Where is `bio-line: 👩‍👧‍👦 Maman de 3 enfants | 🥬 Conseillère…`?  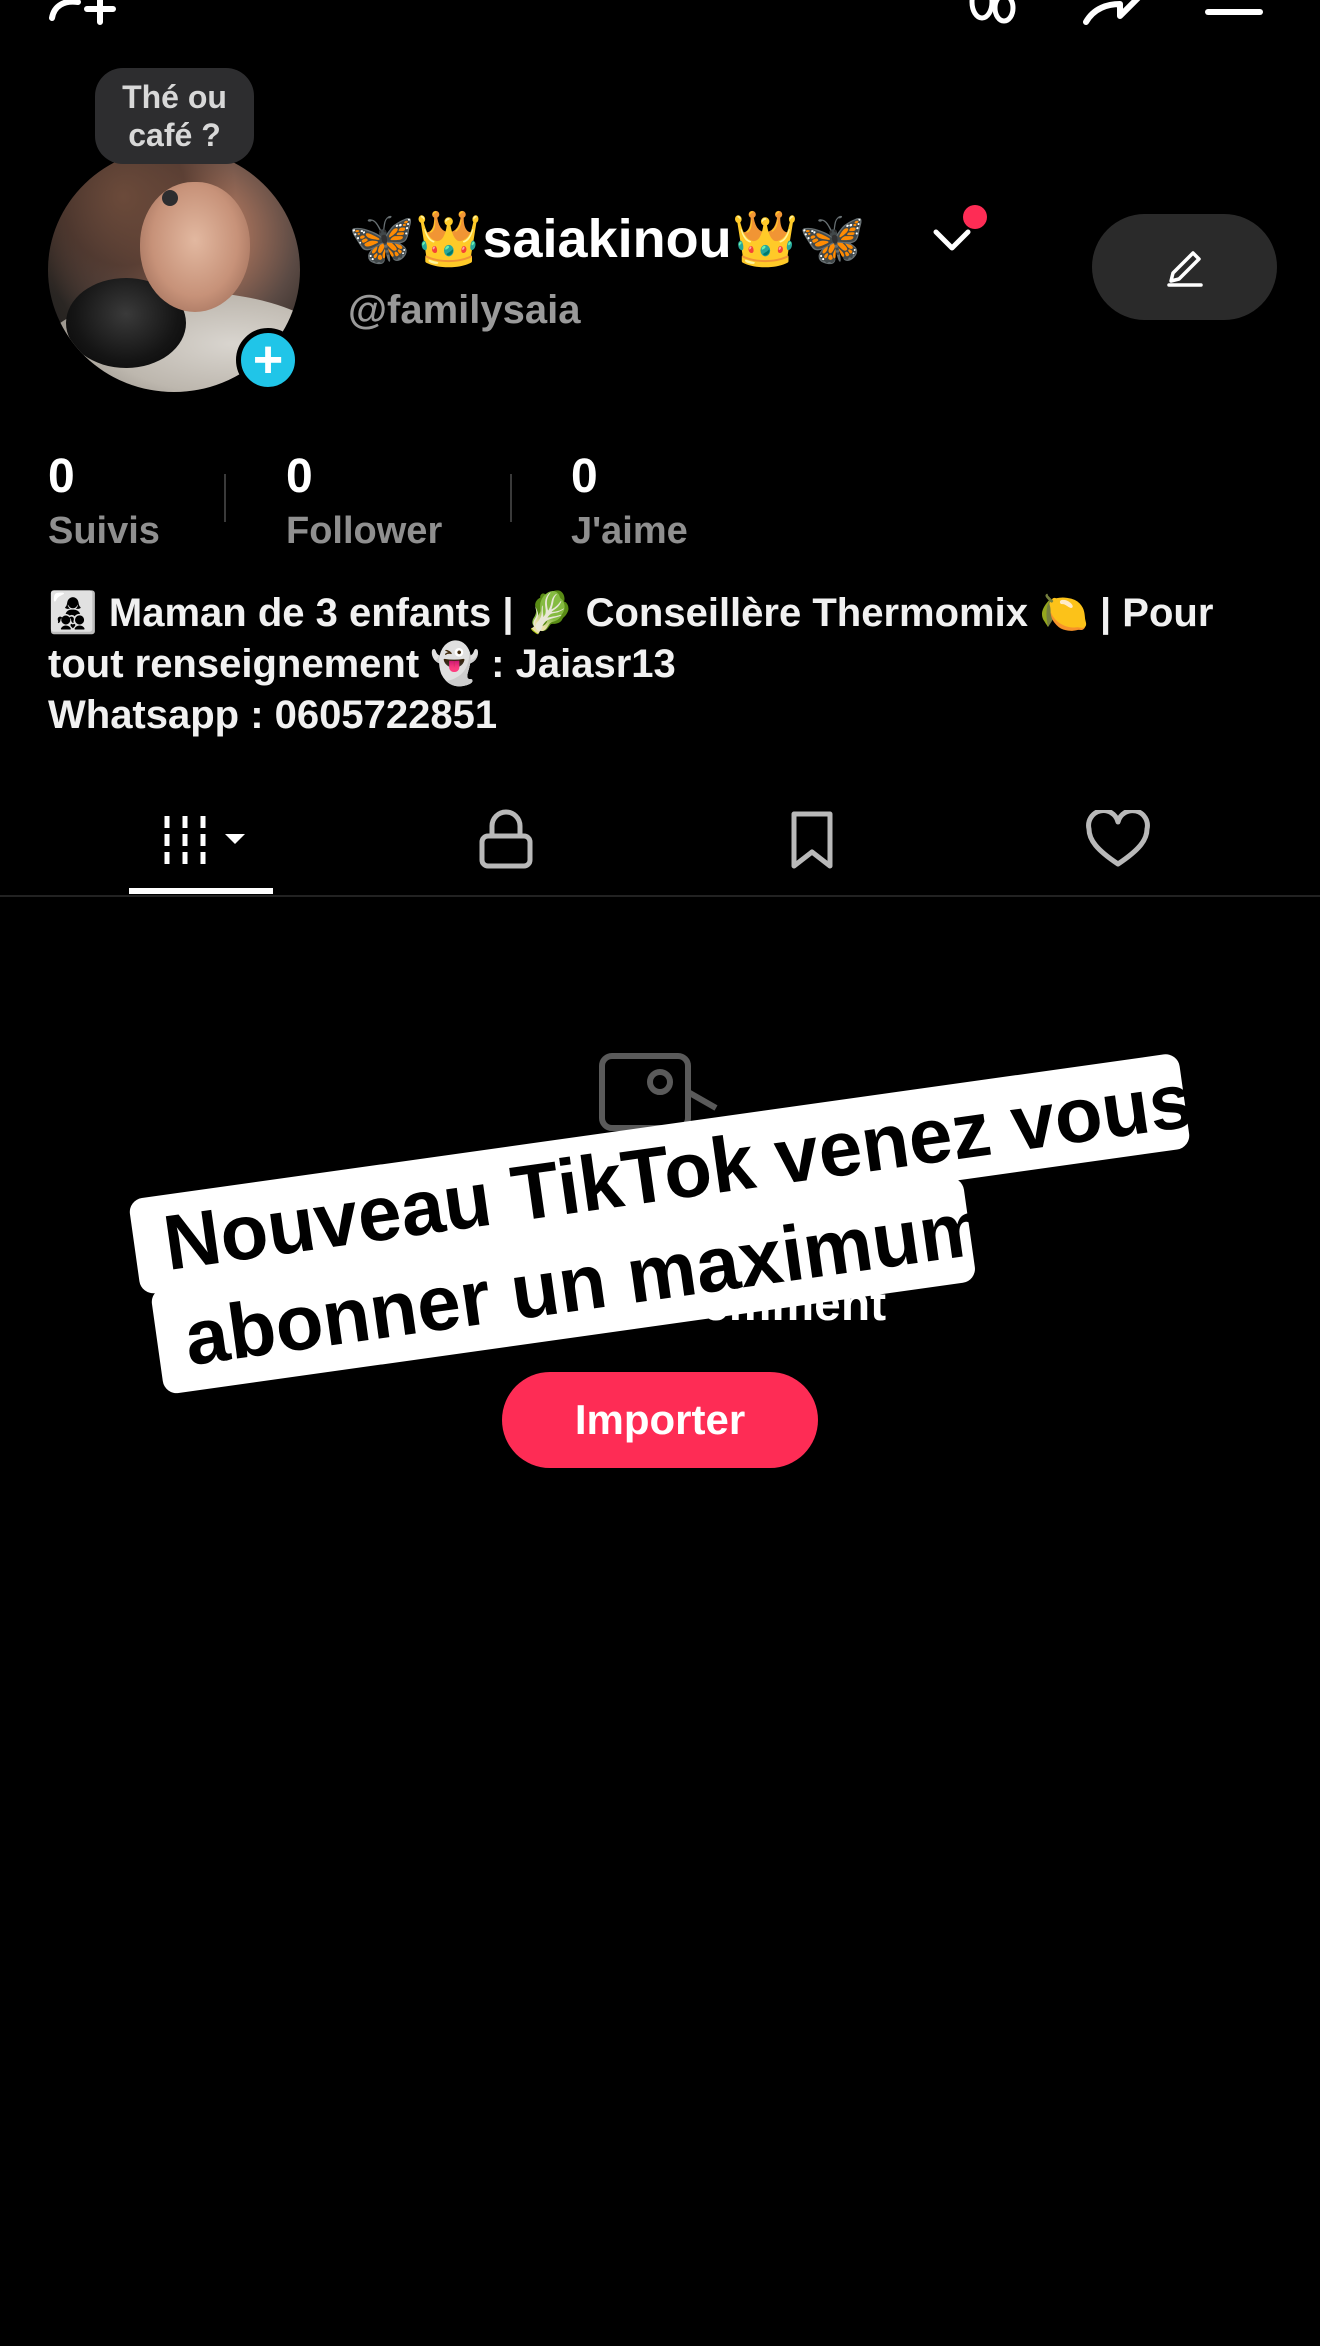 bio-line: 👩‍👧‍👦 Maman de 3 enfants | 🥬 Conseillère… is located at coordinates (631, 613).